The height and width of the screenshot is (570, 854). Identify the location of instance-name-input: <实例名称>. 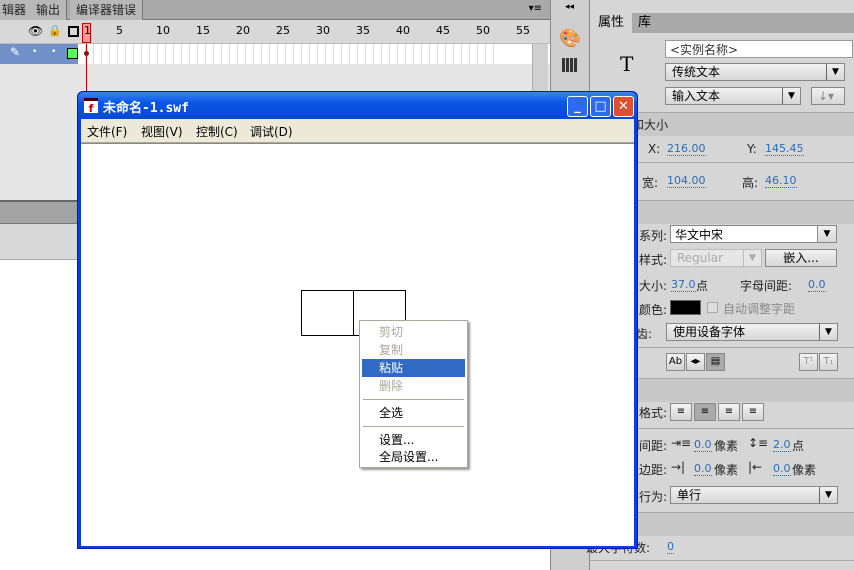
(759, 49).